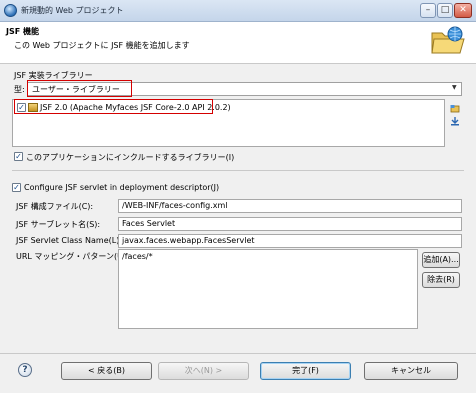  Describe the element at coordinates (454, 87) in the screenshot. I see `chevron-down-icon: ▼` at that location.